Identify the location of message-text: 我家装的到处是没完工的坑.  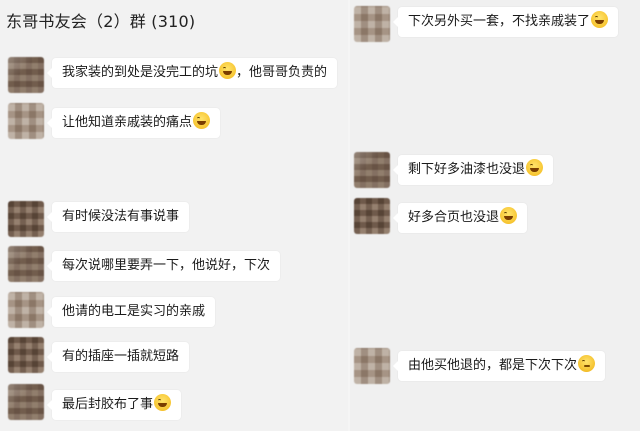
(140, 72).